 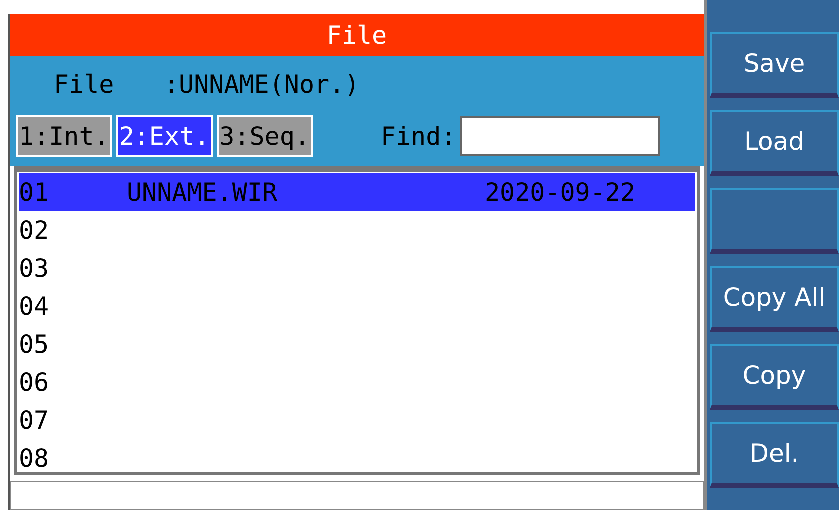 I want to click on file-row: 06, so click(x=357, y=382).